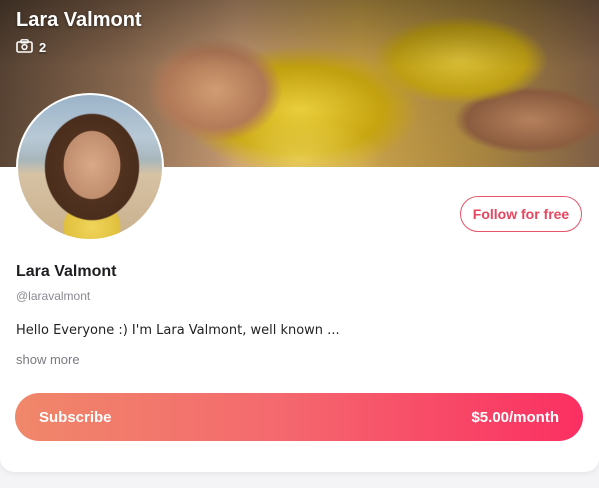 The image size is (599, 488). I want to click on camera-icon, so click(24, 47).